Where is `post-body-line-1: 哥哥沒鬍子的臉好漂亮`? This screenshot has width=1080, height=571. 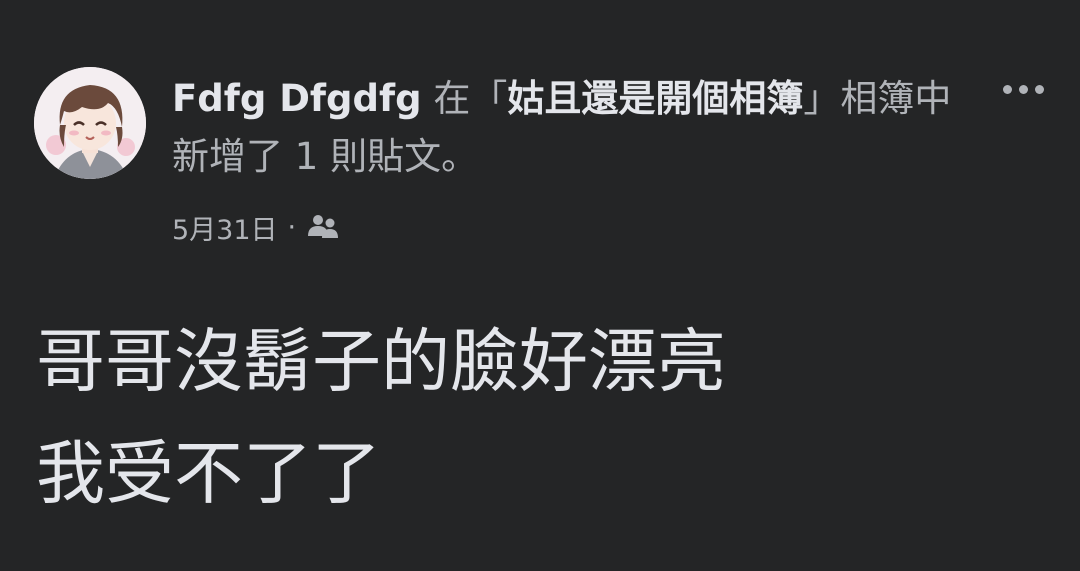
post-body-line-1: 哥哥沒鬍子的臉好漂亮 is located at coordinates (381, 362).